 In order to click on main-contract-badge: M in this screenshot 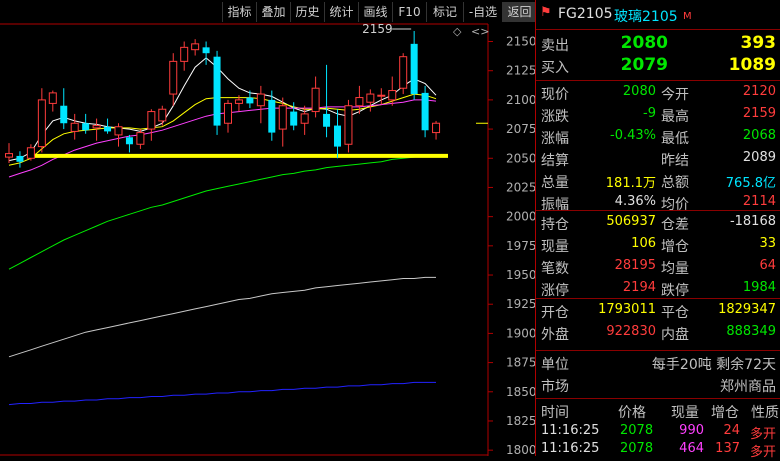, I will do `click(687, 16)`.